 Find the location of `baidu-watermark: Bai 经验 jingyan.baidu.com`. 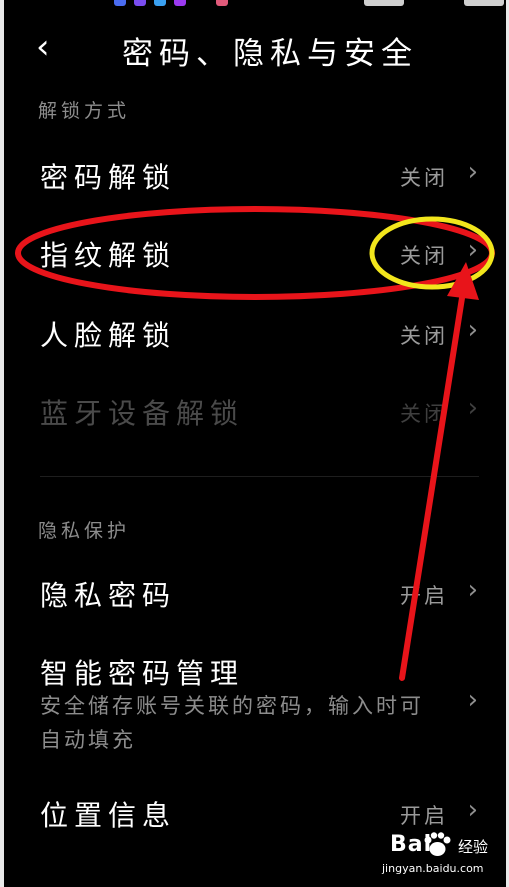

baidu-watermark: Bai 经验 jingyan.baidu.com is located at coordinates (432, 852).